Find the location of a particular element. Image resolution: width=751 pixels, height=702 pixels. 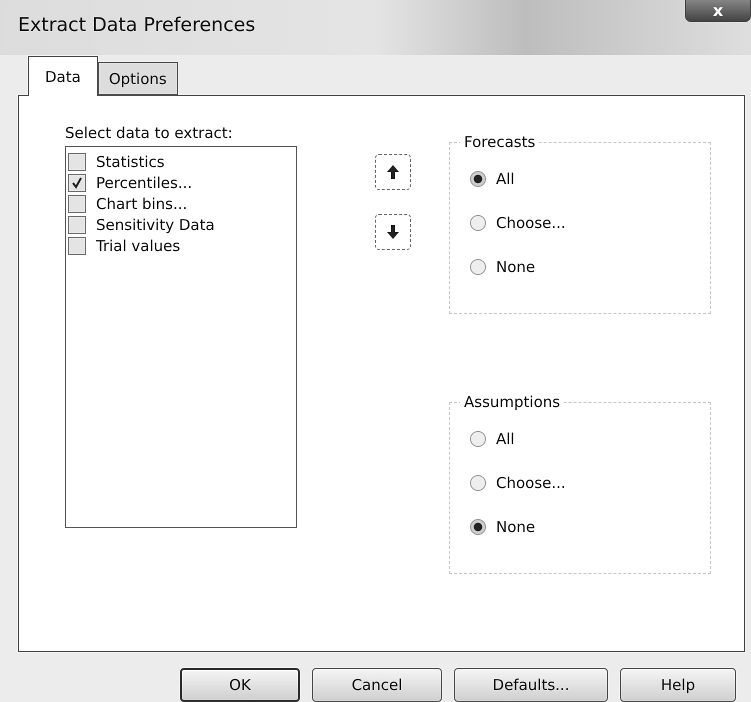

group-title: Assumptions is located at coordinates (512, 402).